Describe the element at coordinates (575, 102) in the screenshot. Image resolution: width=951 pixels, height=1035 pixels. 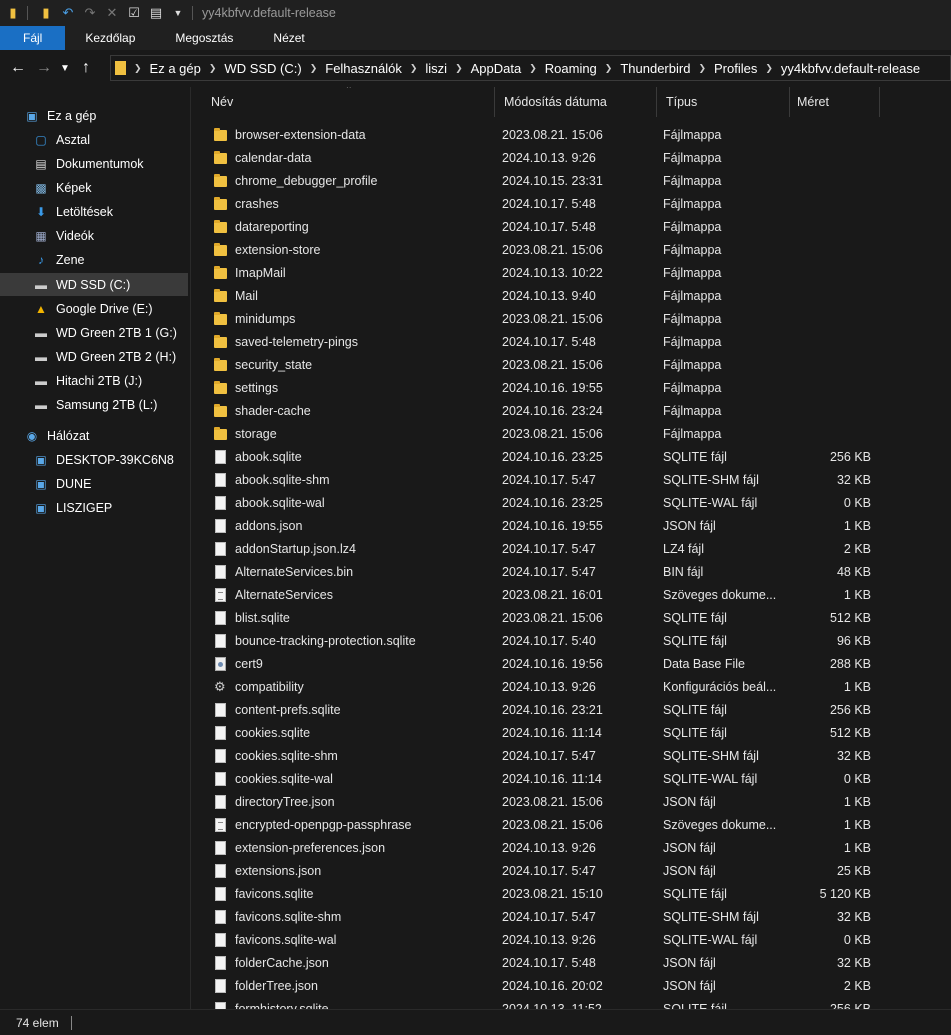
I see `column-header-date: Módosítás dátuma` at that location.